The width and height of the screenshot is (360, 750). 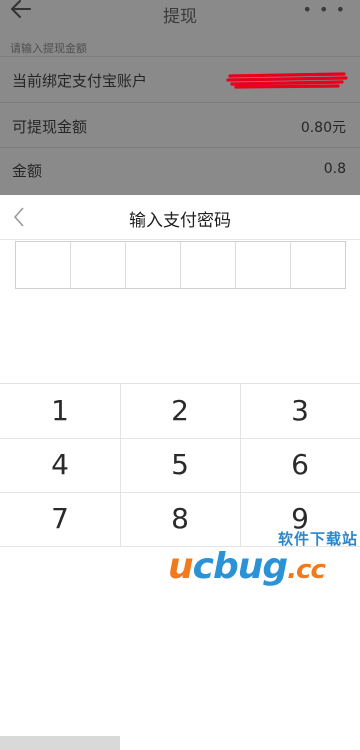 What do you see at coordinates (80, 81) in the screenshot?
I see `alipay-account-label: 当前绑定支付宝账户` at bounding box center [80, 81].